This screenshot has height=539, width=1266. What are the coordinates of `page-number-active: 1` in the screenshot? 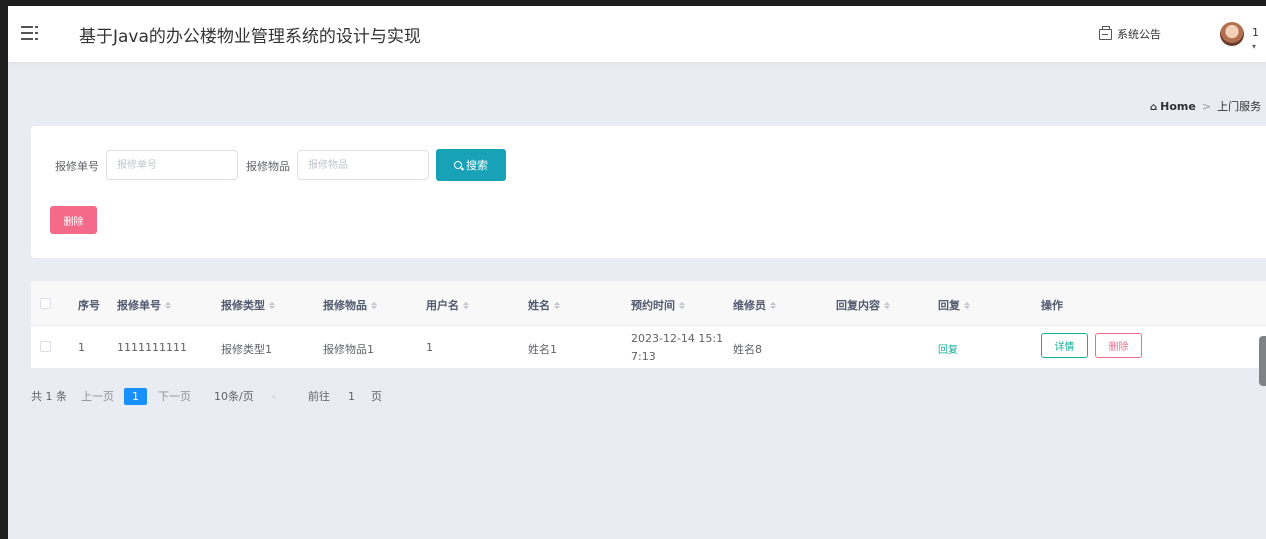 It's located at (135, 396).